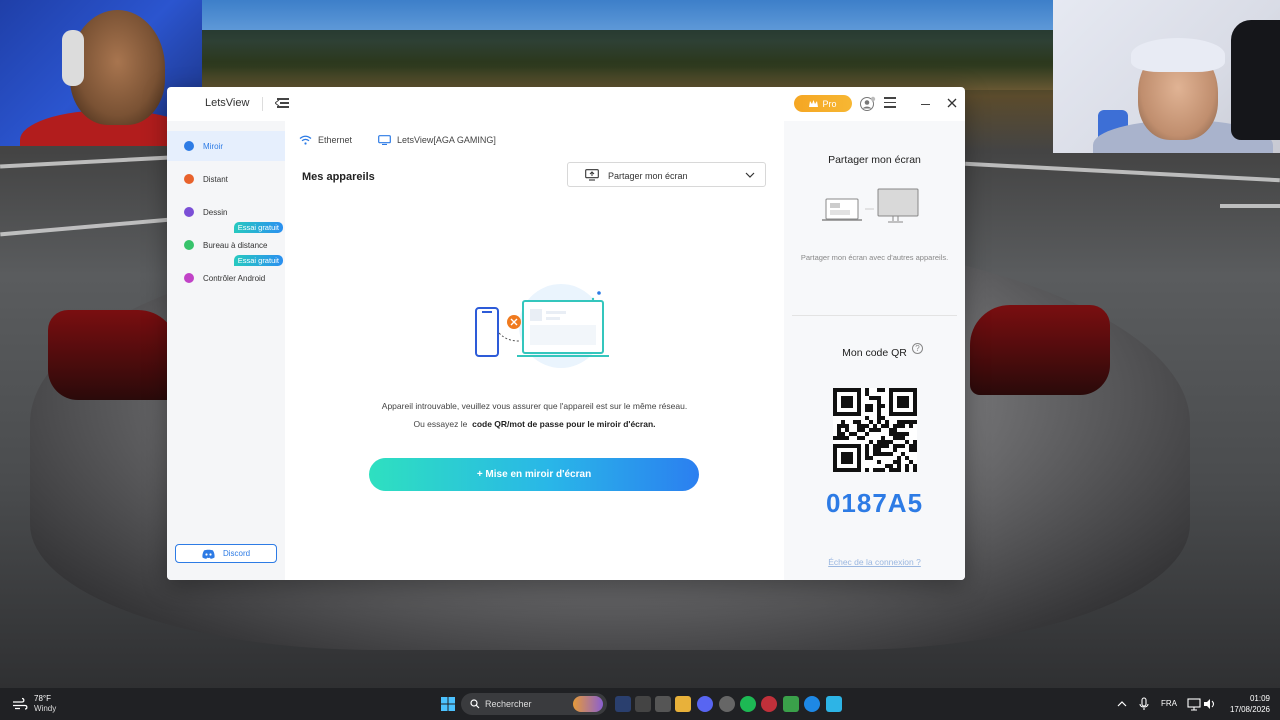  I want to click on remote-icon, so click(189, 179).